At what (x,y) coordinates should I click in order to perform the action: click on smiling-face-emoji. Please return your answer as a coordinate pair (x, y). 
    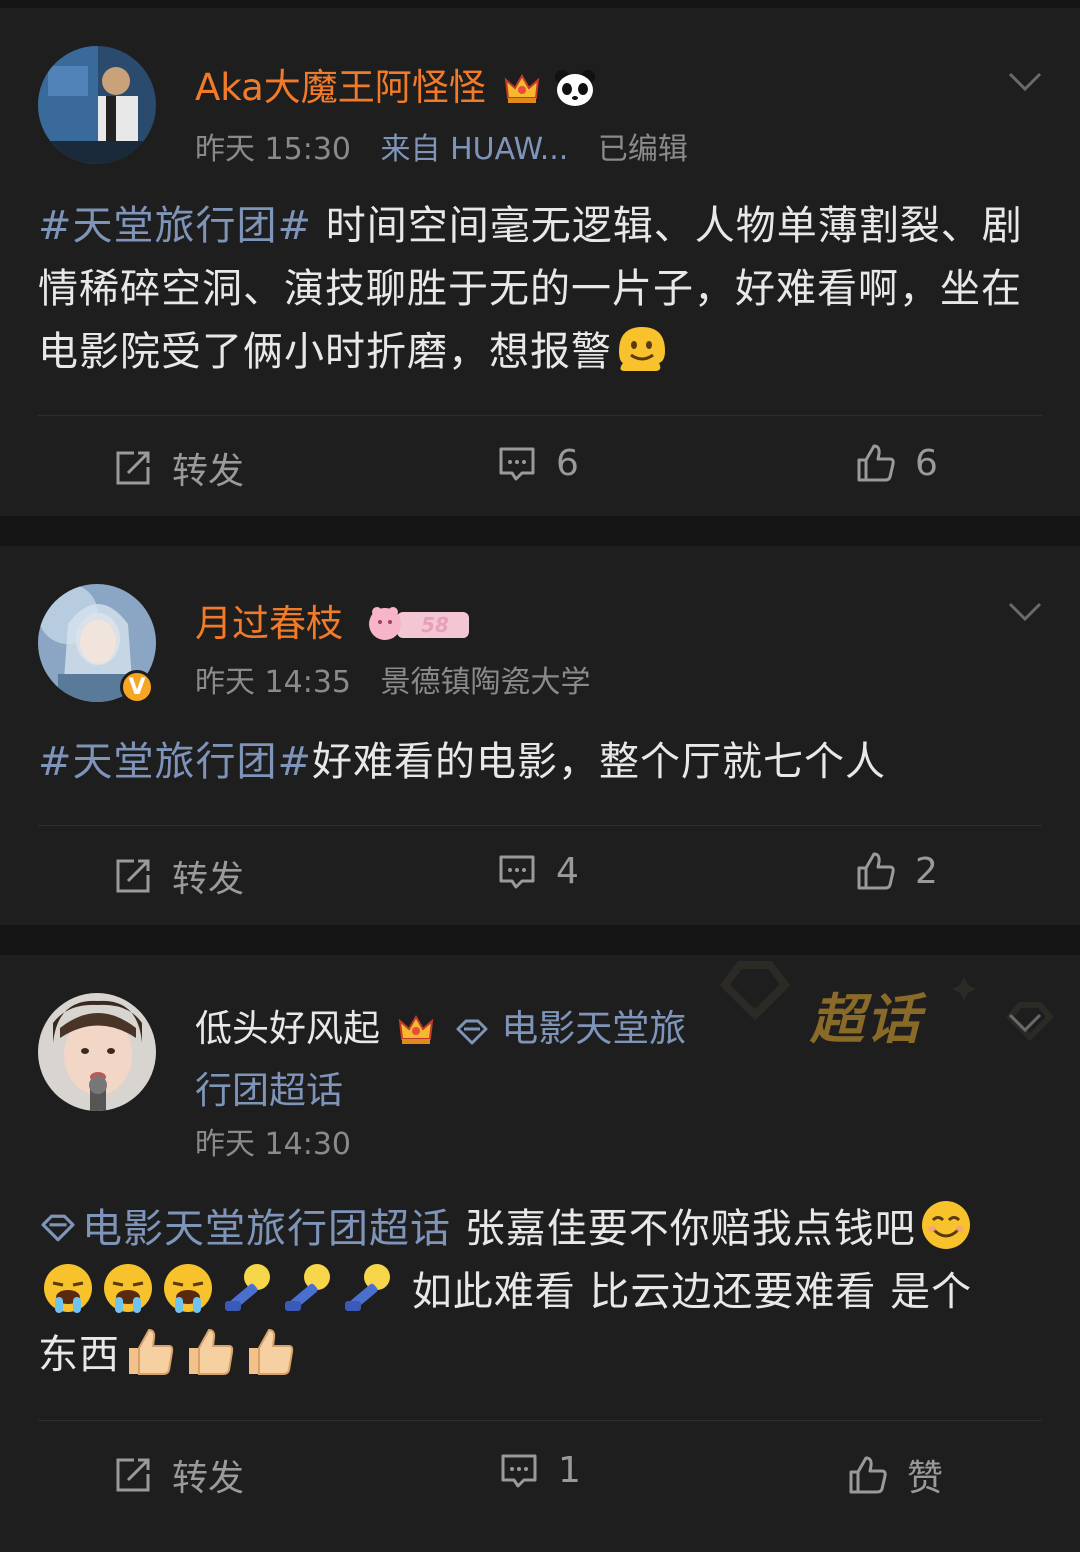
    Looking at the image, I should click on (946, 1225).